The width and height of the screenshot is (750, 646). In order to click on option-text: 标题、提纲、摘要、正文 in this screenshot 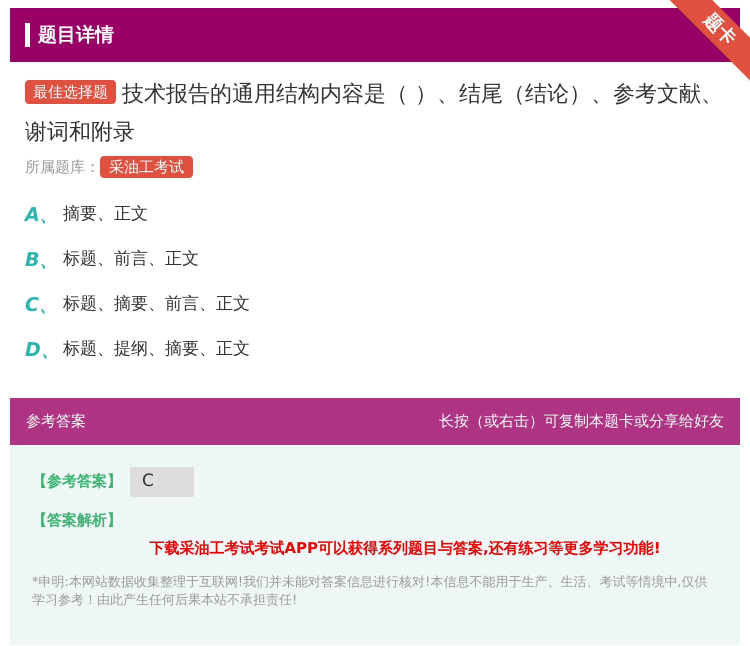, I will do `click(156, 350)`.